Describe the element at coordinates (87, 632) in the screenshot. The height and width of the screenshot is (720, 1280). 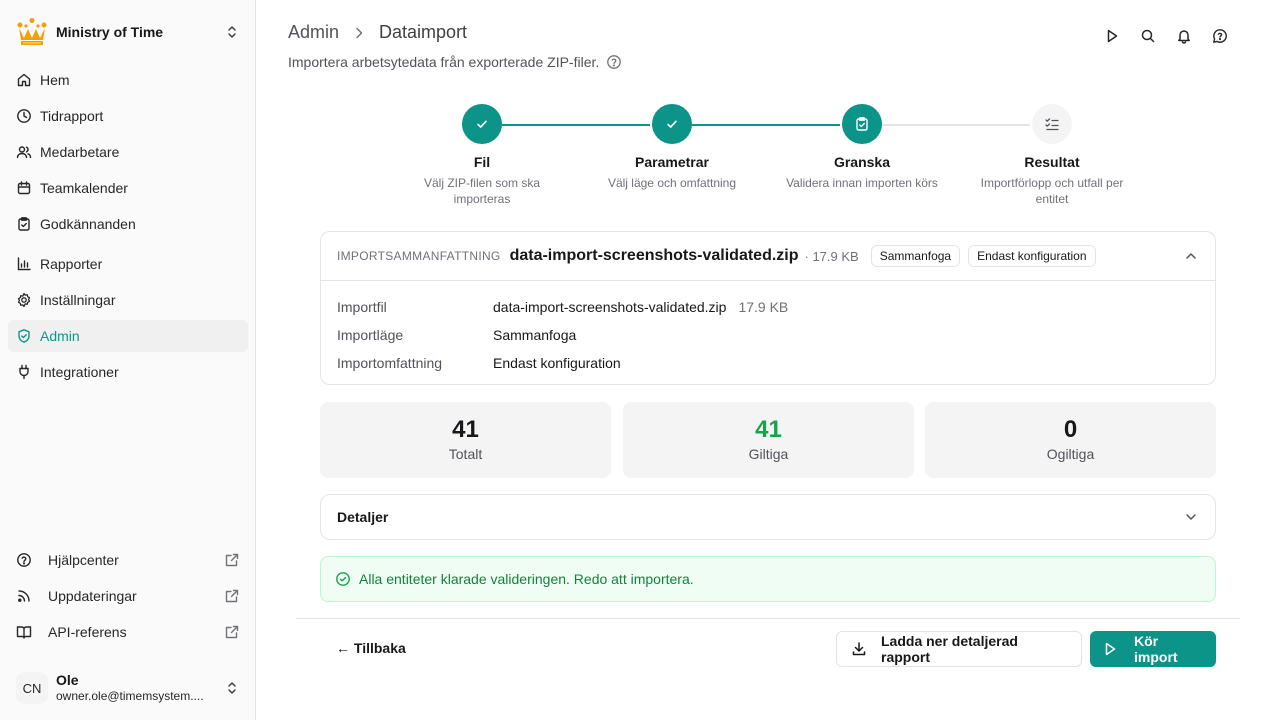
I see `sidebar-item-label: API-referens` at that location.